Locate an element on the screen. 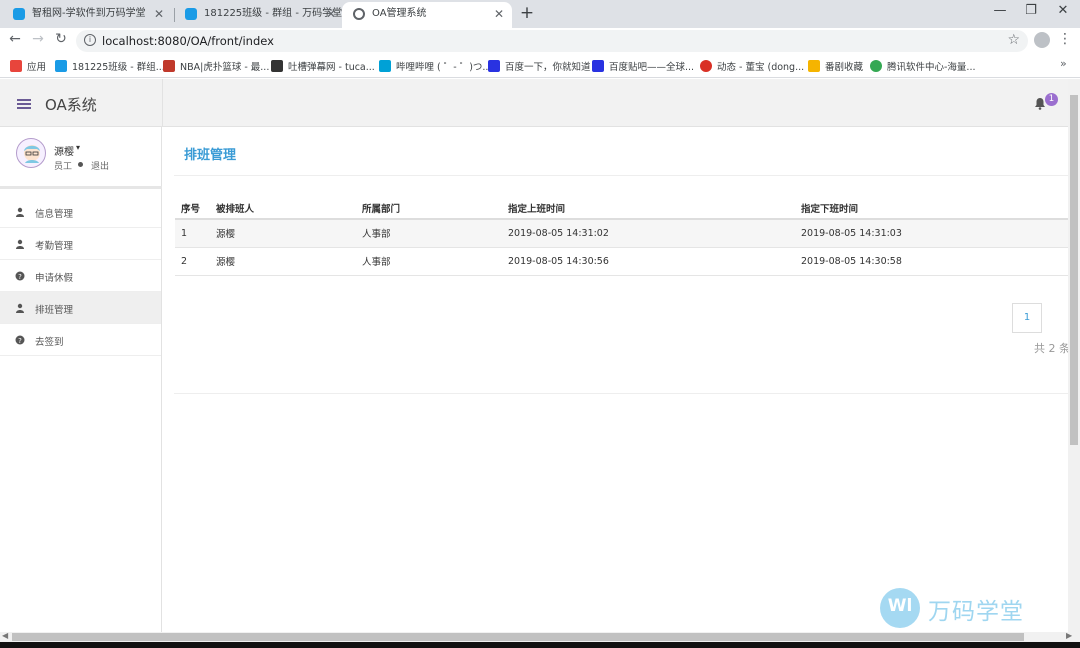 Image resolution: width=1080 pixels, height=648 pixels. bookmark-item: 百度一下，你就知道 is located at coordinates (539, 66).